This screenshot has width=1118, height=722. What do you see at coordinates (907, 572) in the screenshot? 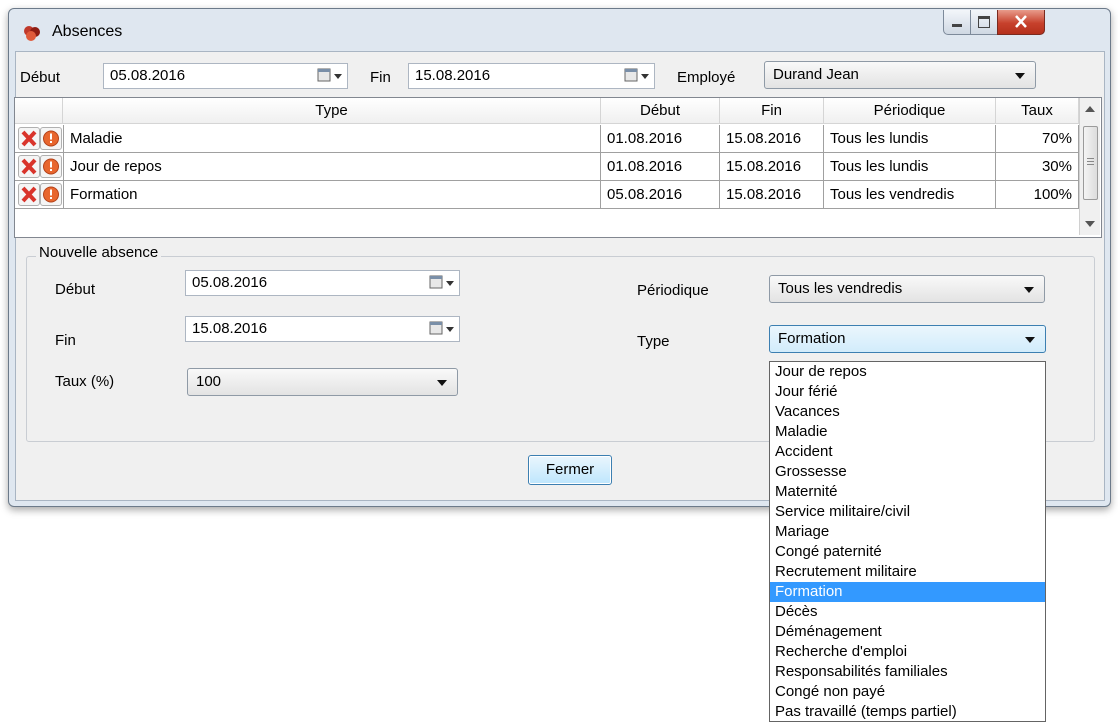
I see `dropdown-option: Recrutement militaire` at bounding box center [907, 572].